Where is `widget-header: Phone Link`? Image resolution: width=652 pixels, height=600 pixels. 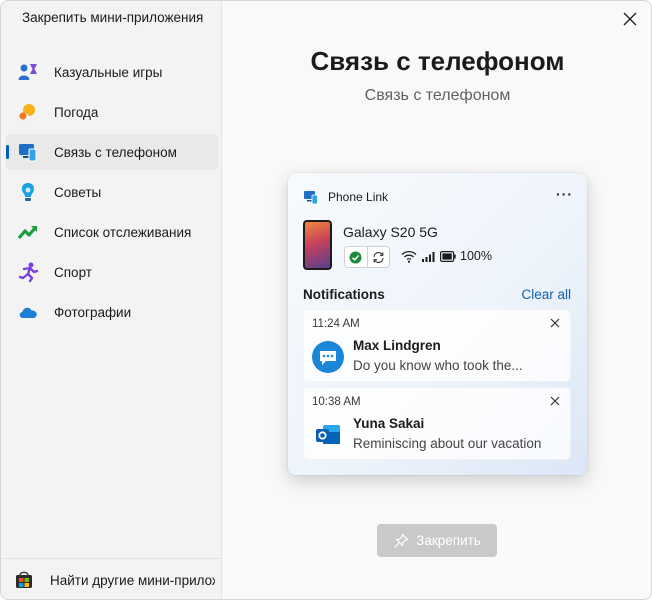 widget-header: Phone Link is located at coordinates (345, 197).